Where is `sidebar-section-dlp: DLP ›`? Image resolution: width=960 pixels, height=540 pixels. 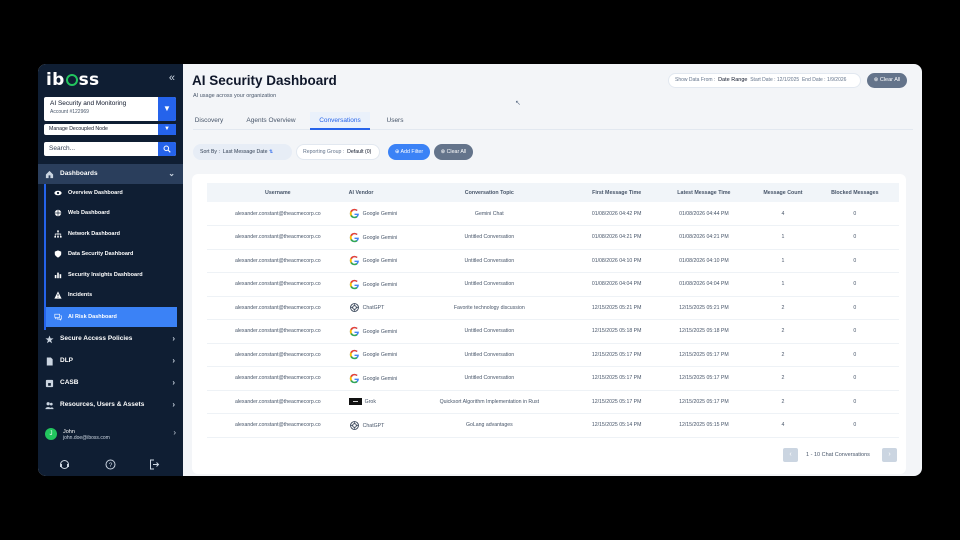 sidebar-section-dlp: DLP › is located at coordinates (110, 361).